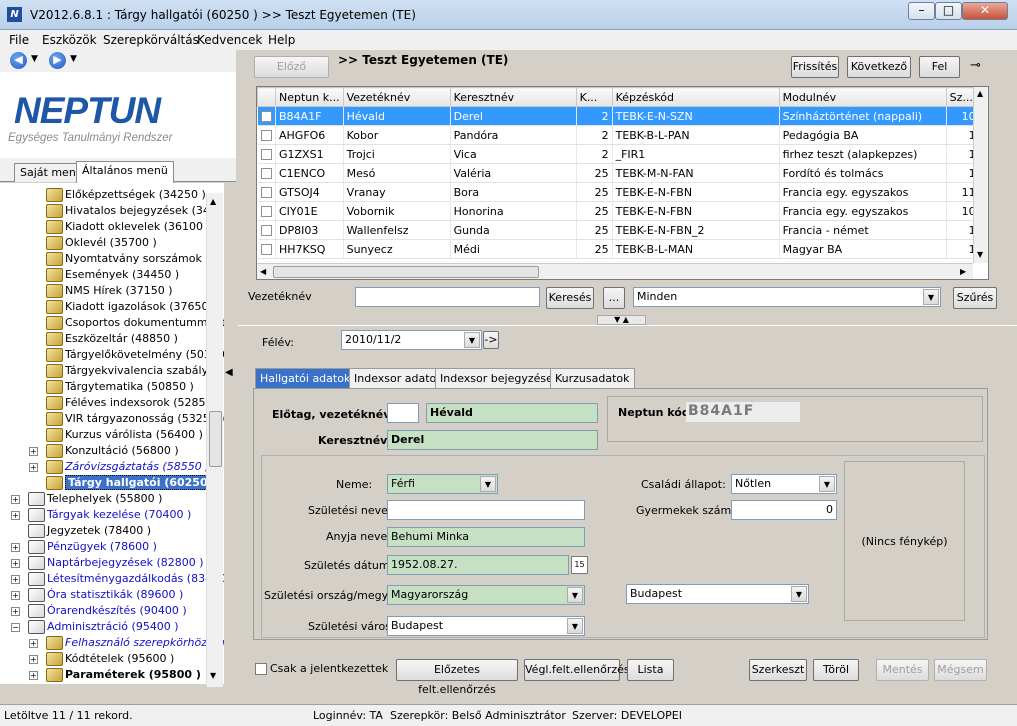  Describe the element at coordinates (107, 611) in the screenshot. I see `tree-item: Órarendkészítés (90400 )` at that location.